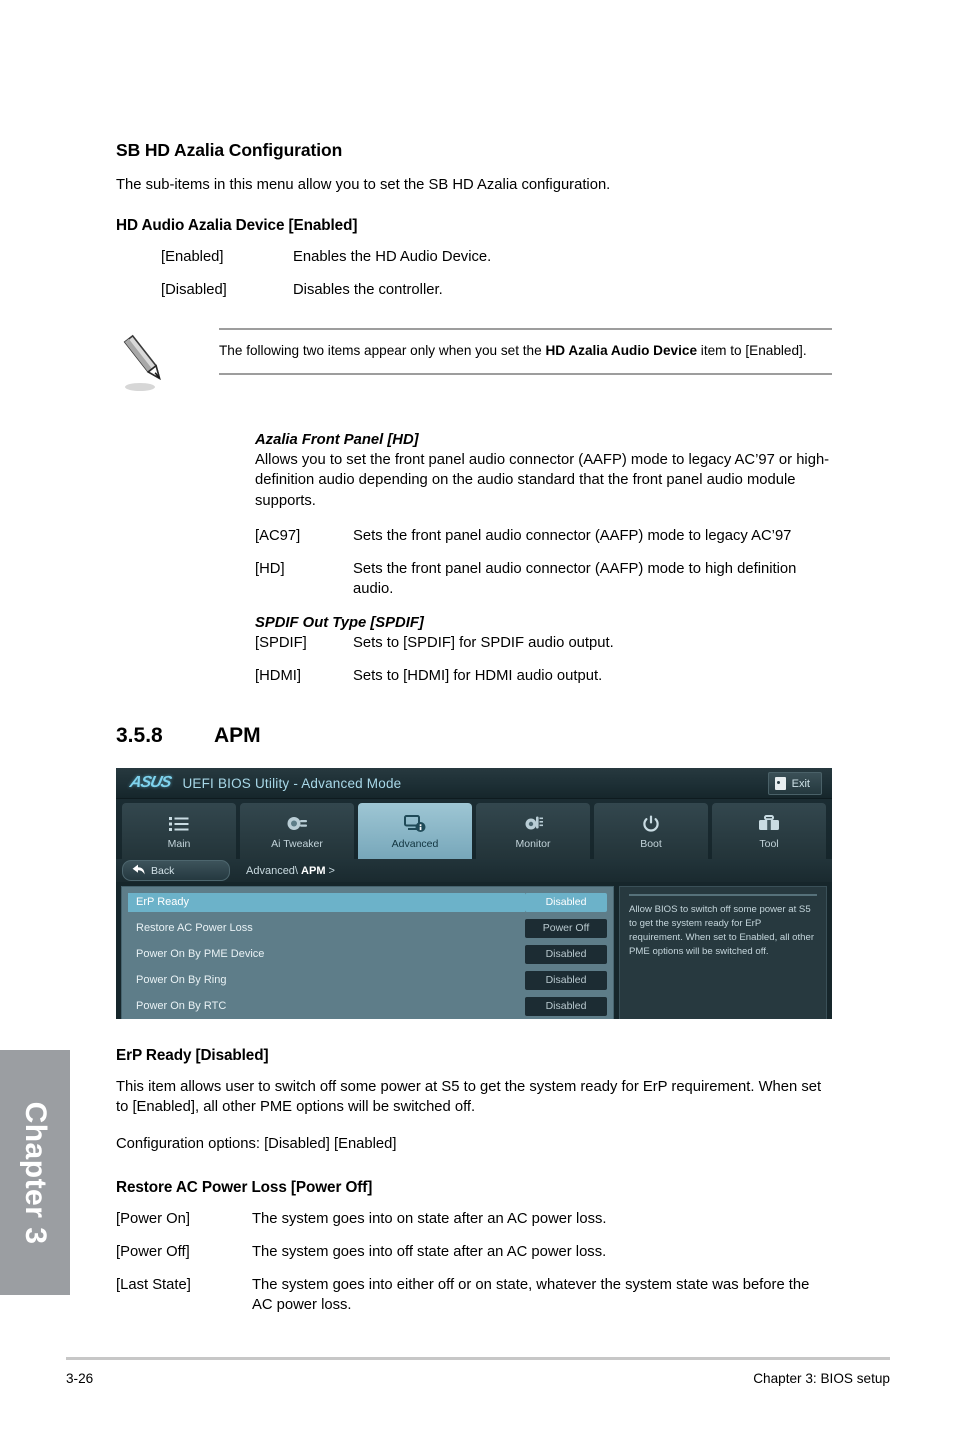 The height and width of the screenshot is (1438, 954). Describe the element at coordinates (367, 1006) in the screenshot. I see `bios-row-power-on-by-rtc: Power On By RTC Disabled` at that location.